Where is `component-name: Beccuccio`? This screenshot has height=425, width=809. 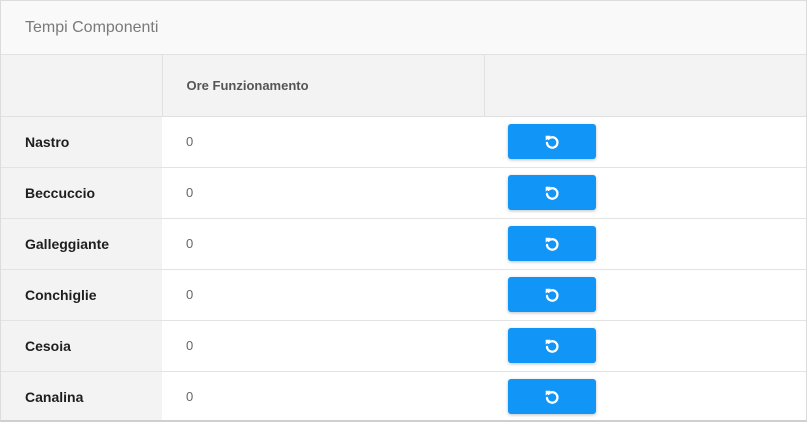
component-name: Beccuccio is located at coordinates (81, 193).